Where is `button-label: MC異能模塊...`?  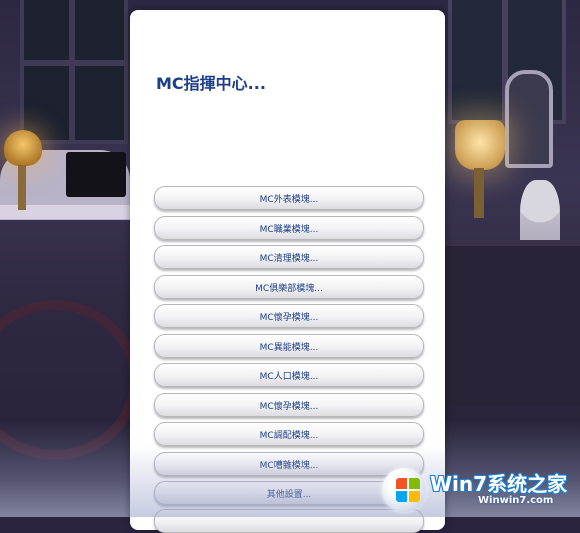 button-label: MC異能模塊... is located at coordinates (289, 347).